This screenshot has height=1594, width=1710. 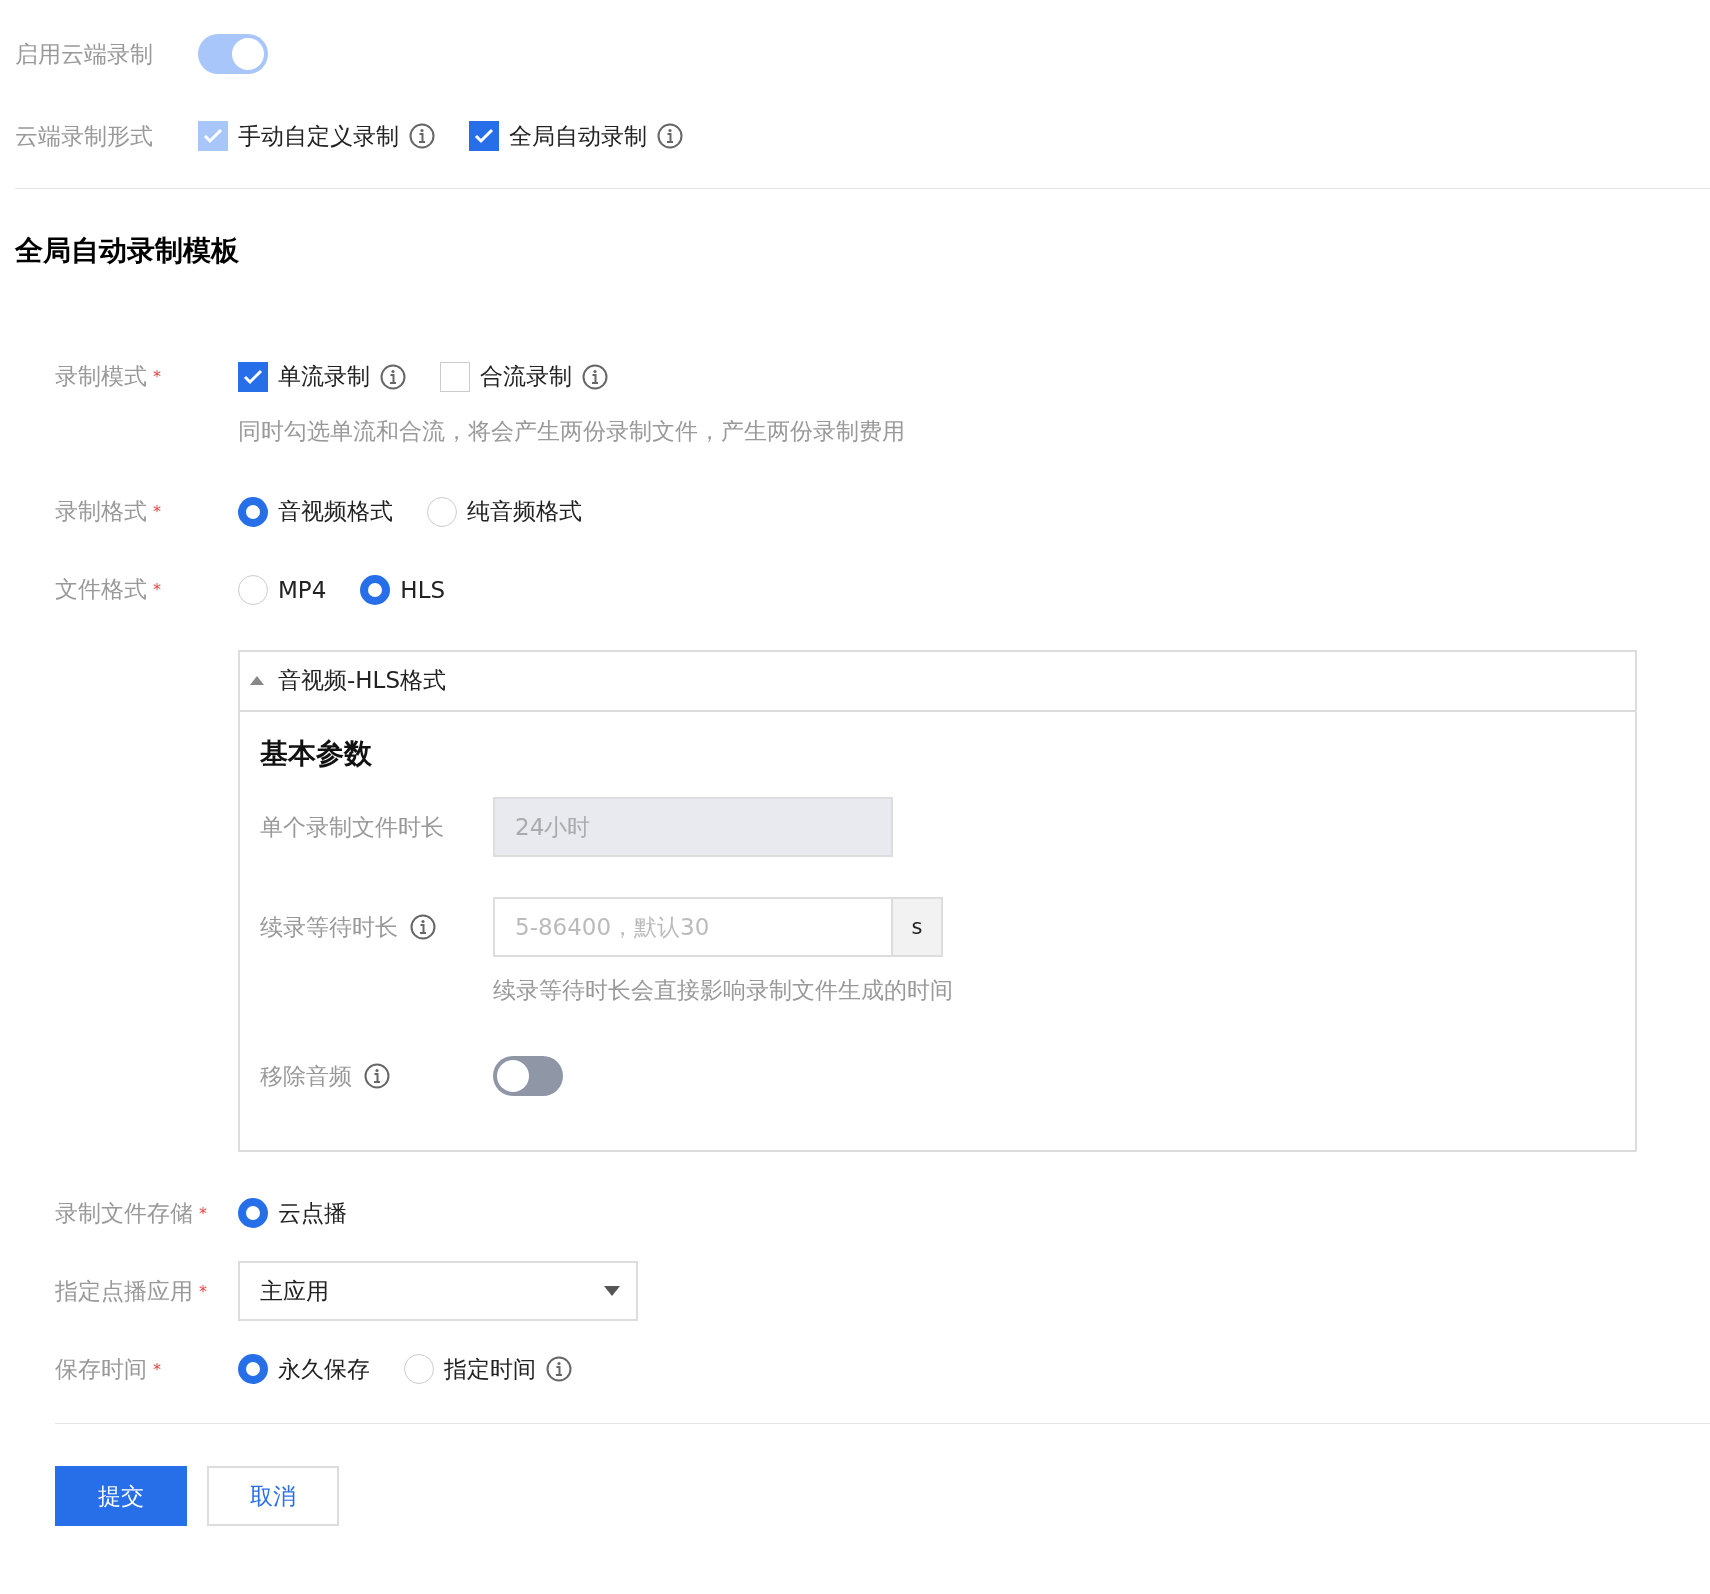 What do you see at coordinates (316, 753) in the screenshot?
I see `section-title: 基本参数` at bounding box center [316, 753].